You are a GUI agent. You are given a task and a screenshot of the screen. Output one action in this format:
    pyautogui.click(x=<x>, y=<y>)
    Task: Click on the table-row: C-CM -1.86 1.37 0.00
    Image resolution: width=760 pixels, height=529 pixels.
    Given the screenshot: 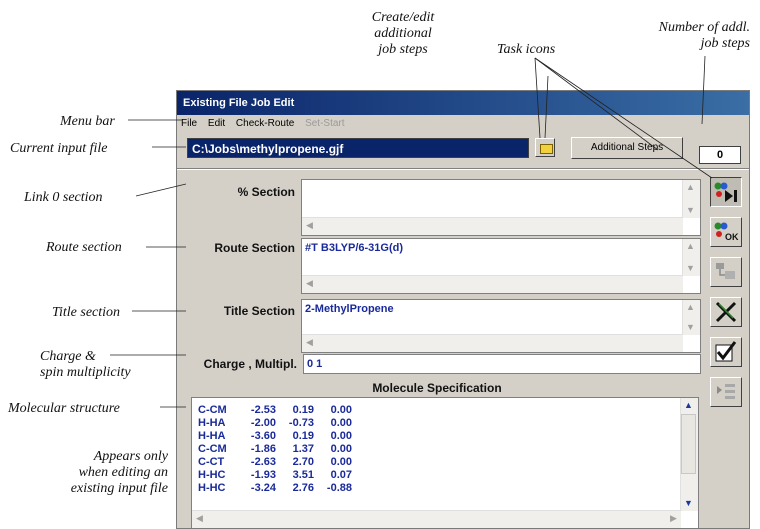 What is the action you would take?
    pyautogui.click(x=275, y=449)
    